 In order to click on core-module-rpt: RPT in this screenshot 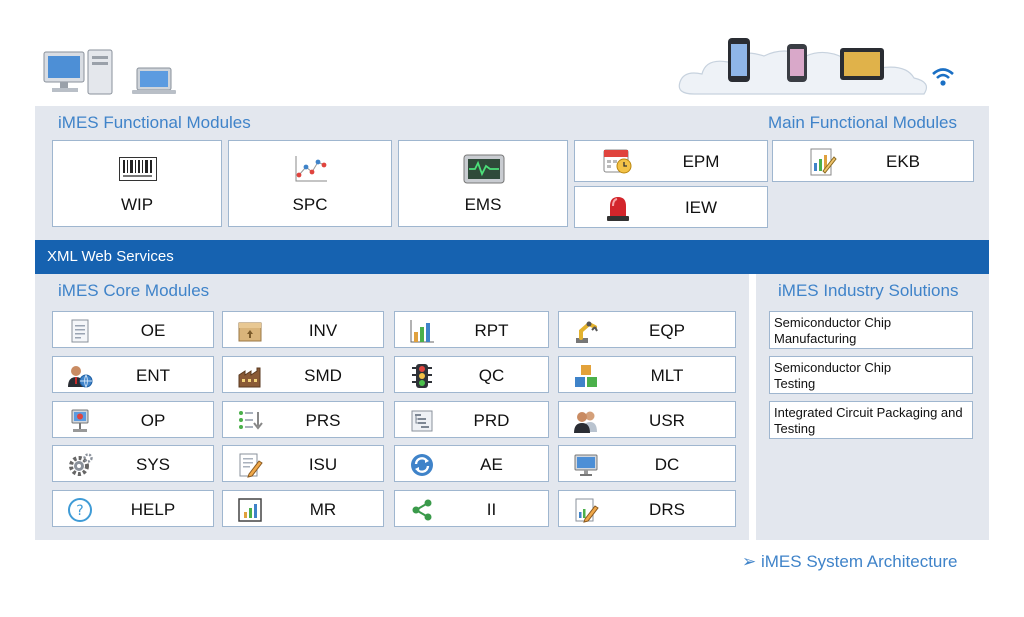, I will do `click(471, 329)`.